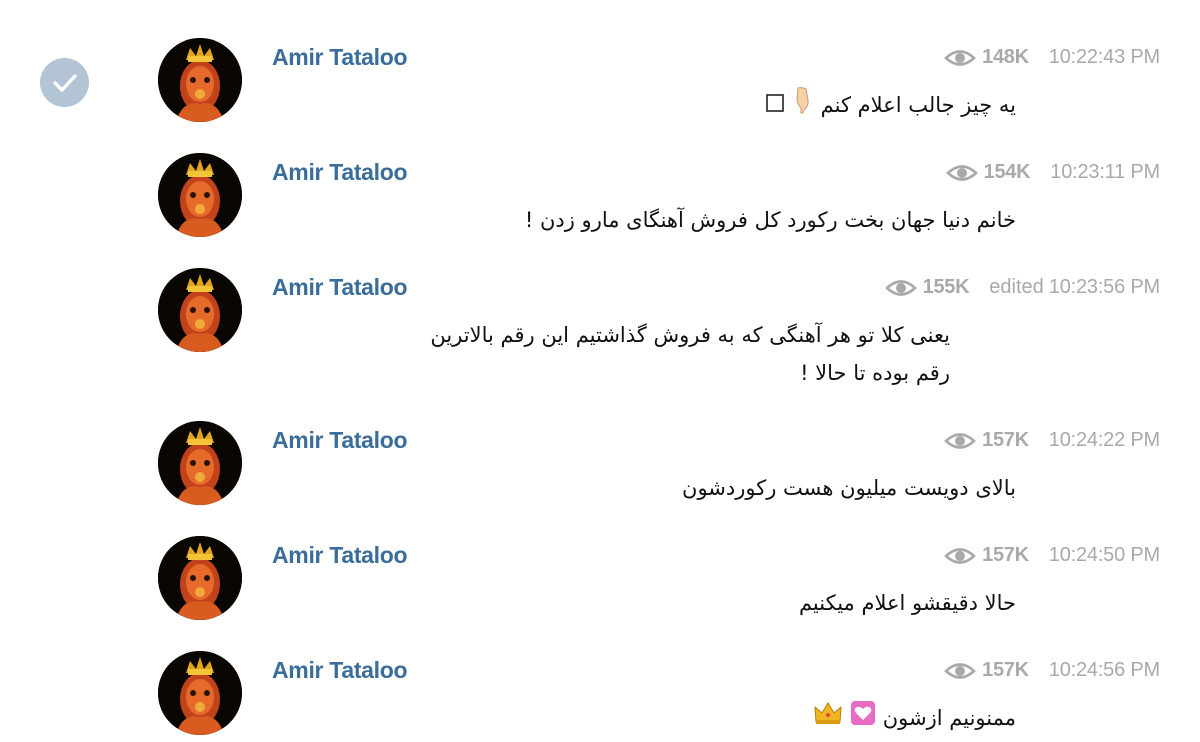  What do you see at coordinates (1105, 172) in the screenshot?
I see `timestamp: 10:23:11 PM` at bounding box center [1105, 172].